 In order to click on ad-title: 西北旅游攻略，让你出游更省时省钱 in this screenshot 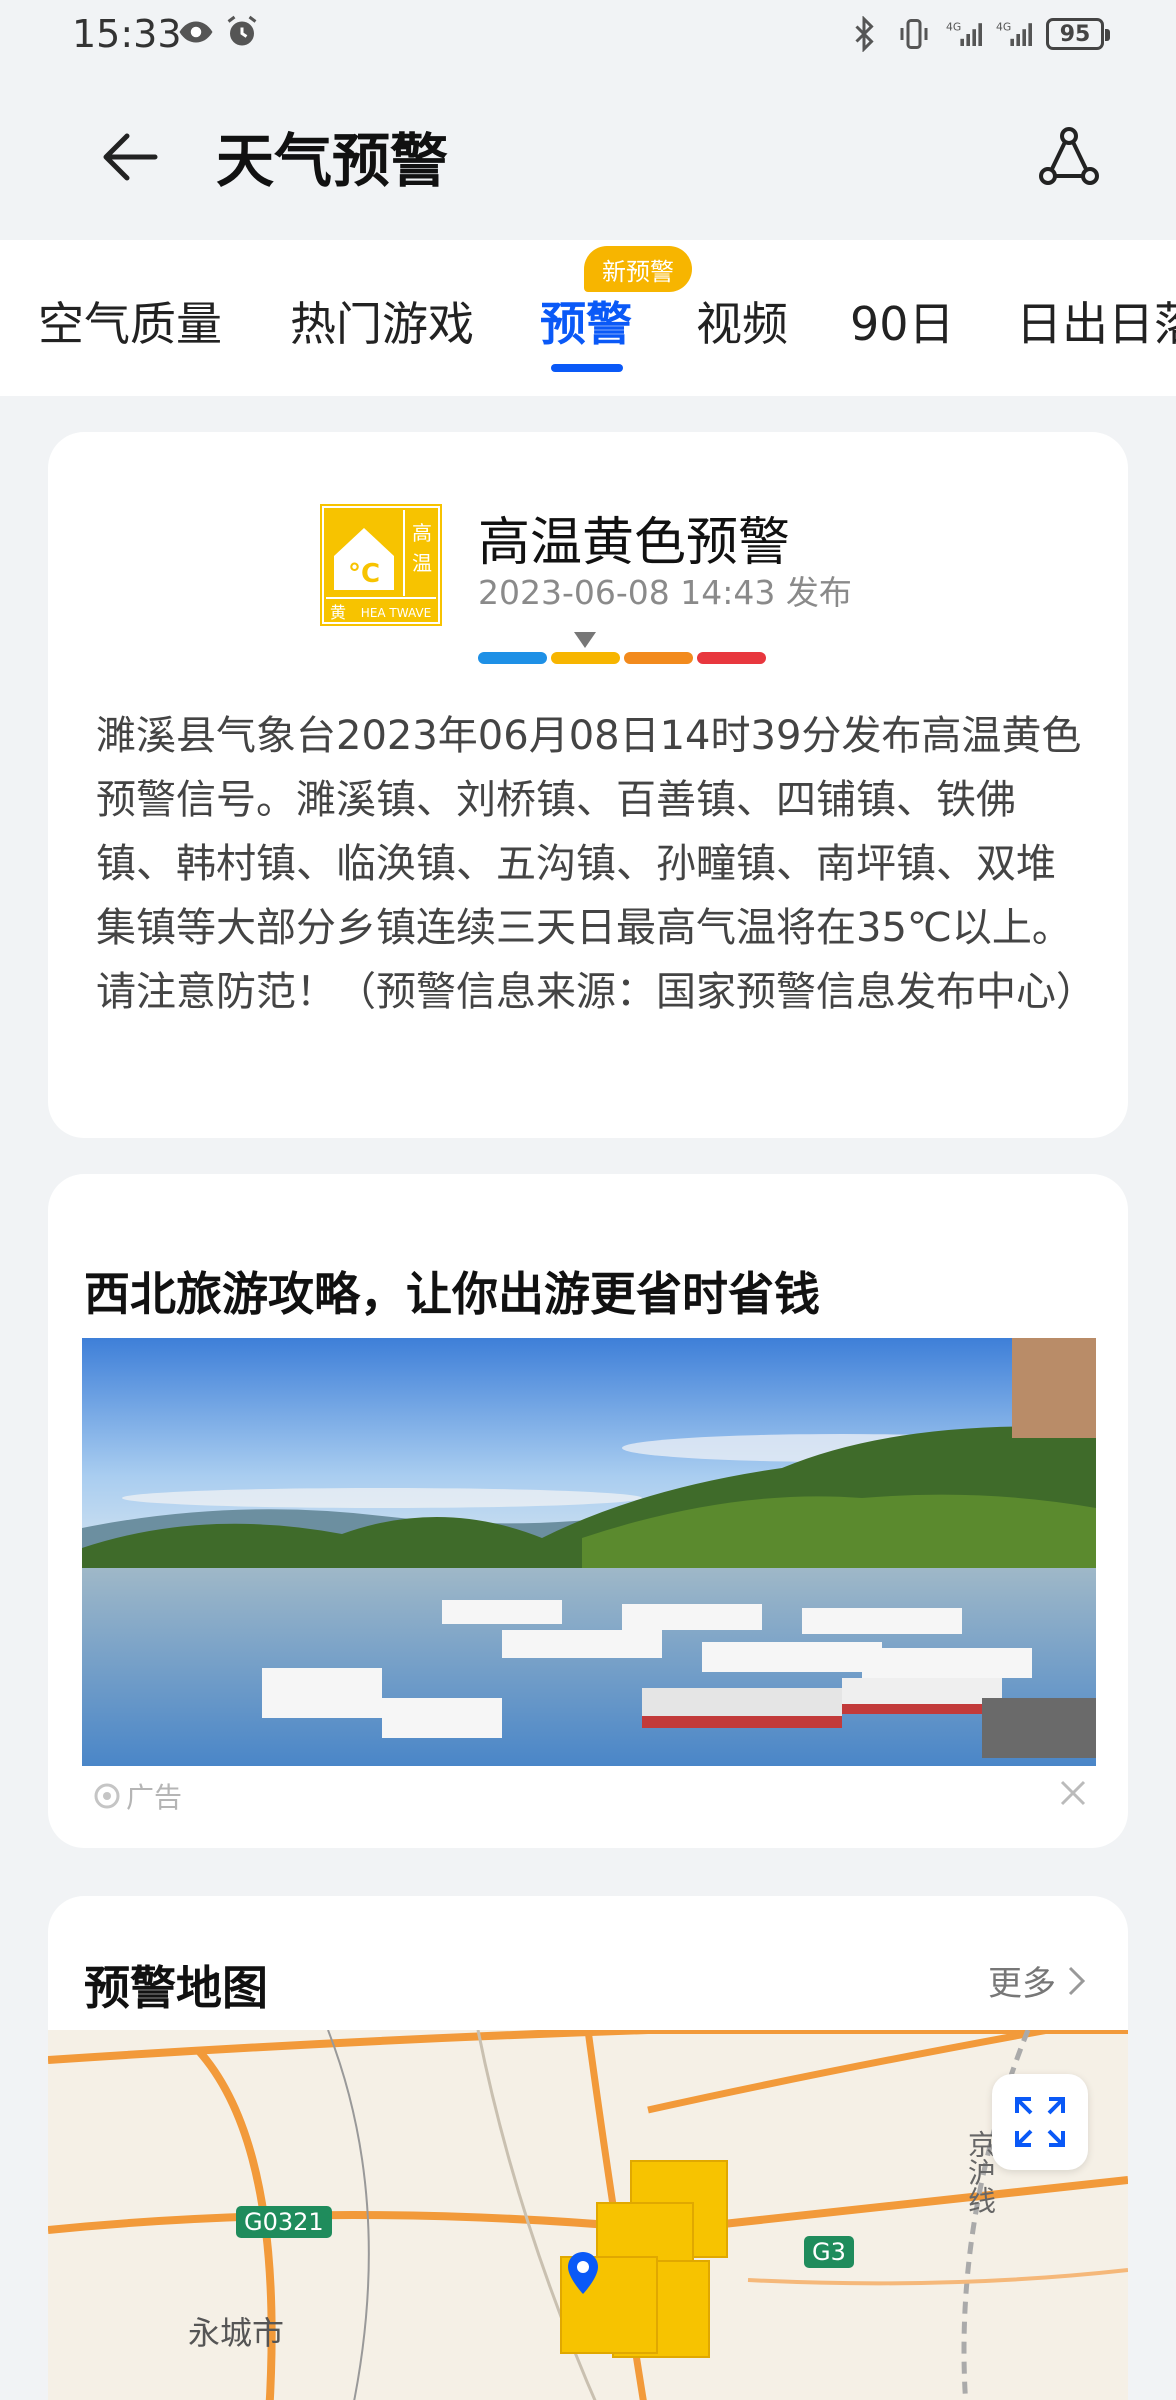, I will do `click(452, 1294)`.